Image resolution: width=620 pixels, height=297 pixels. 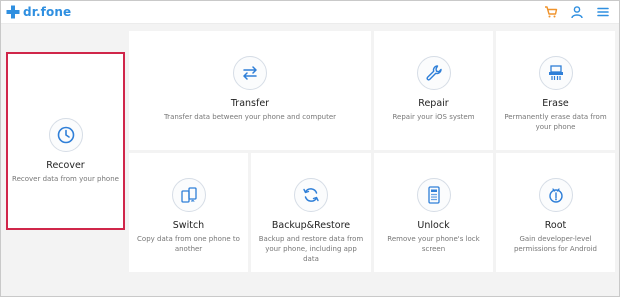 What do you see at coordinates (433, 117) in the screenshot?
I see `repair-desc: Repair your iOS system` at bounding box center [433, 117].